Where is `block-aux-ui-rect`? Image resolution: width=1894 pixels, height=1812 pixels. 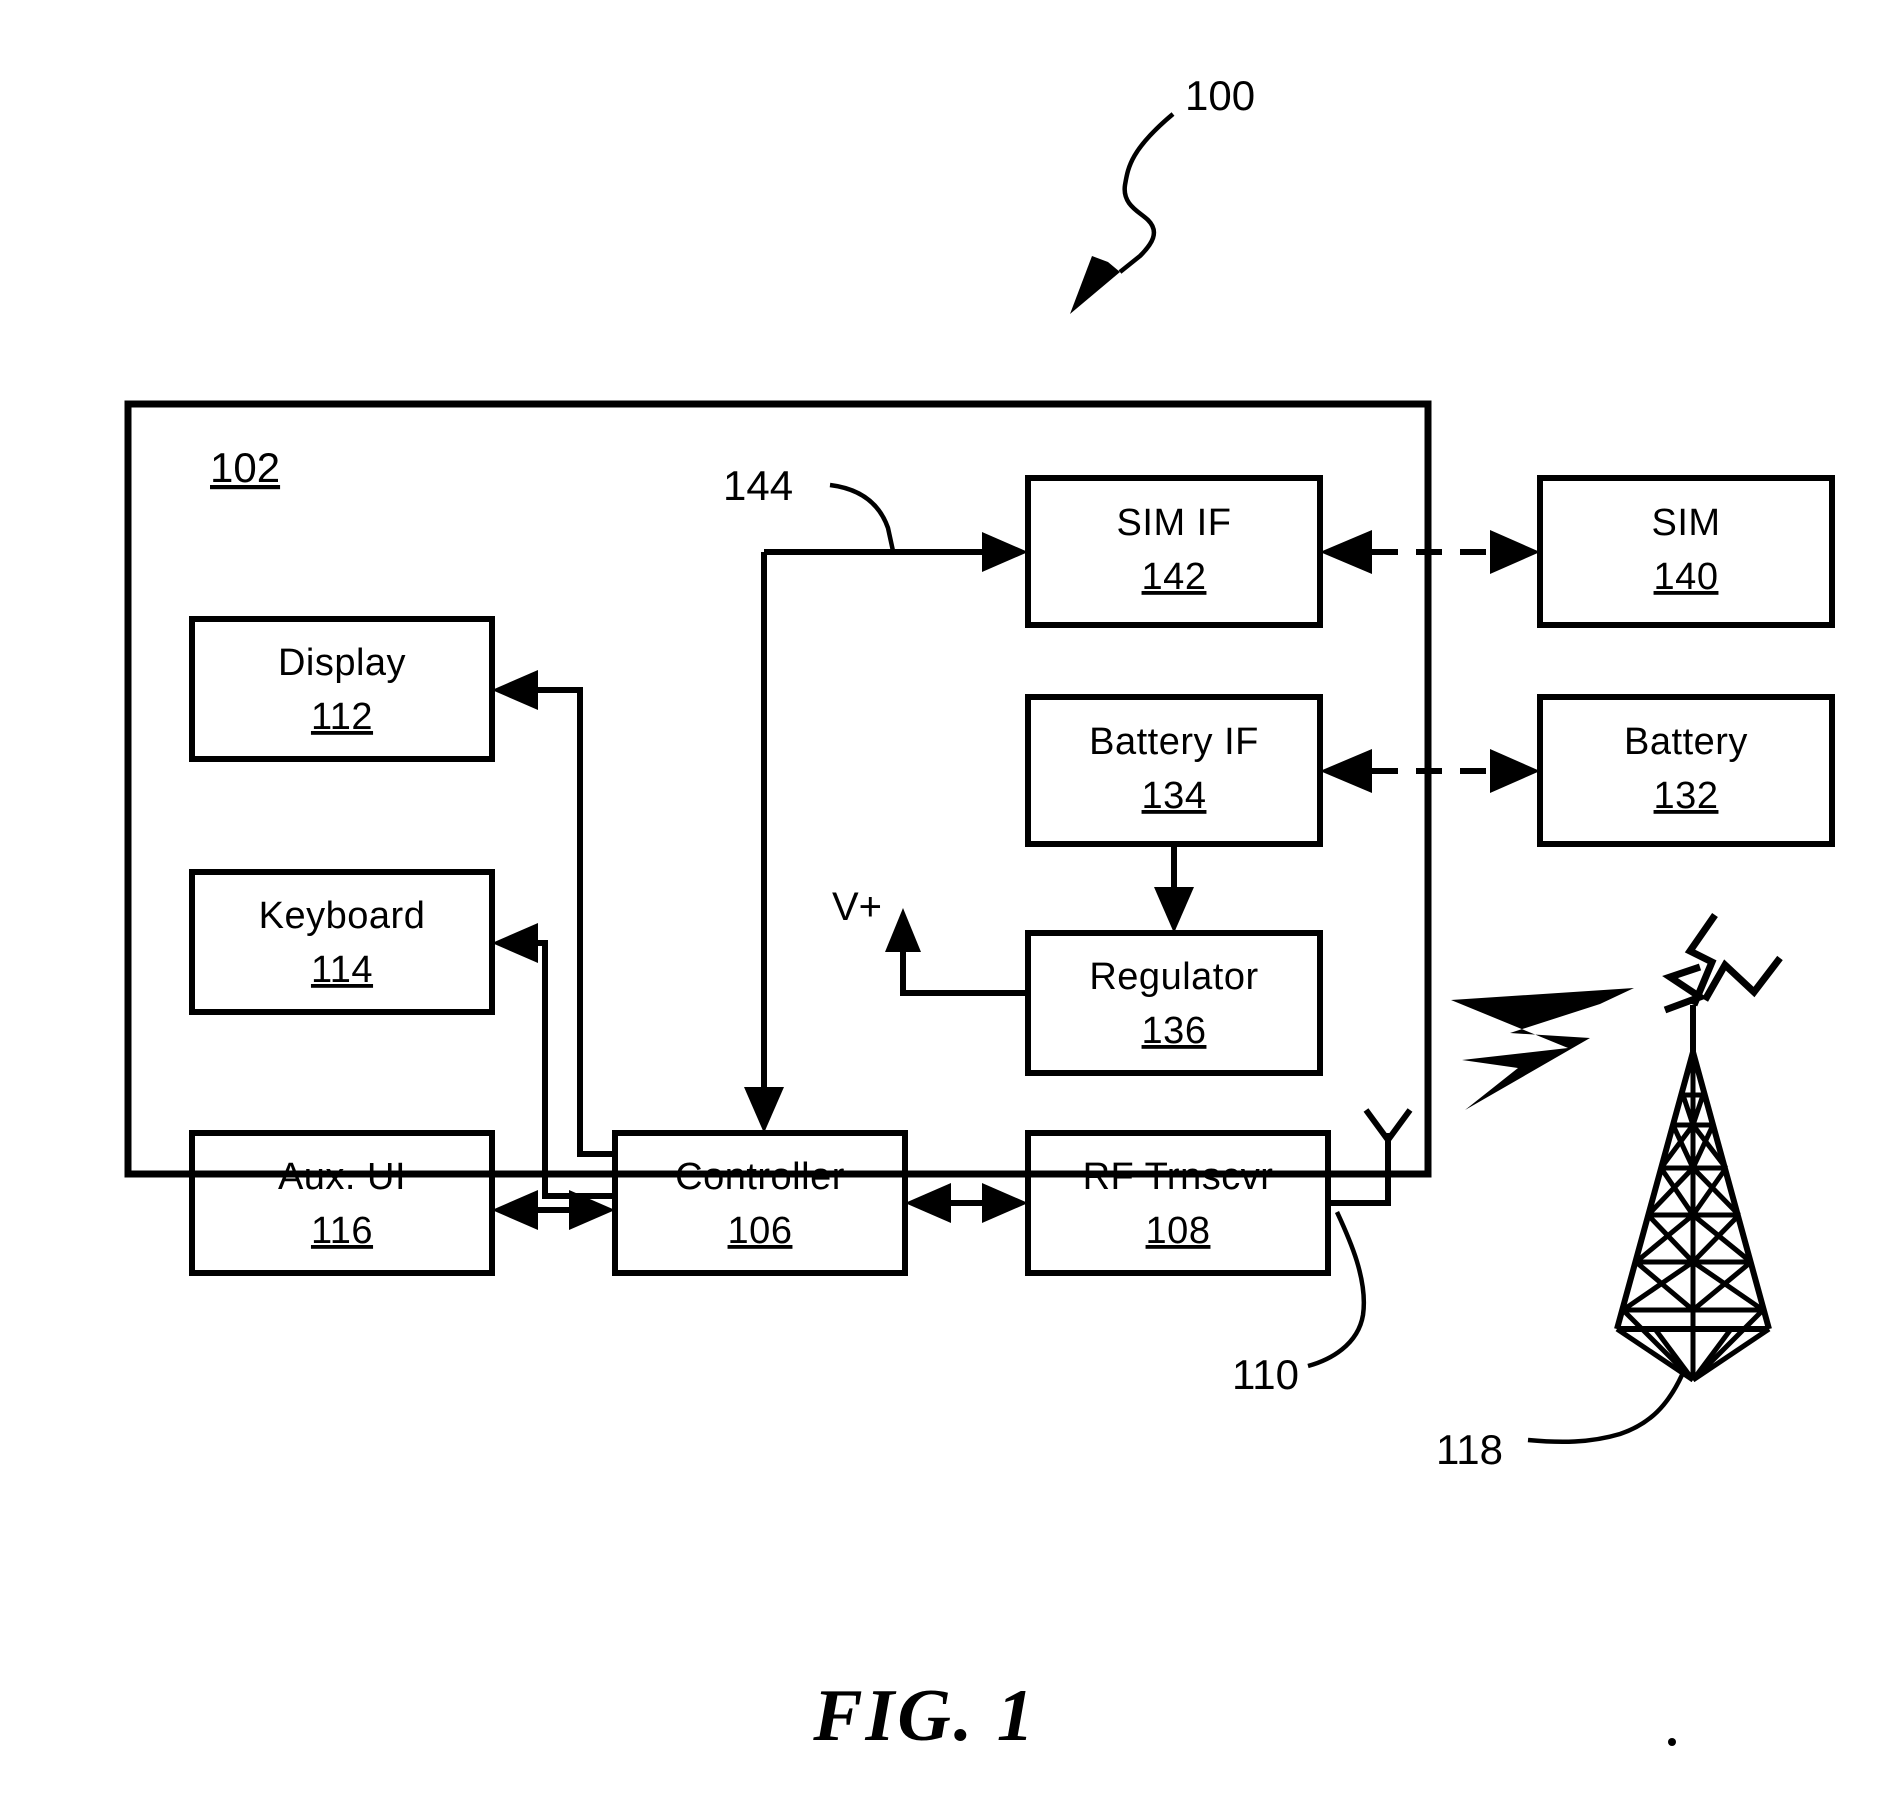 block-aux-ui-rect is located at coordinates (342, 1203).